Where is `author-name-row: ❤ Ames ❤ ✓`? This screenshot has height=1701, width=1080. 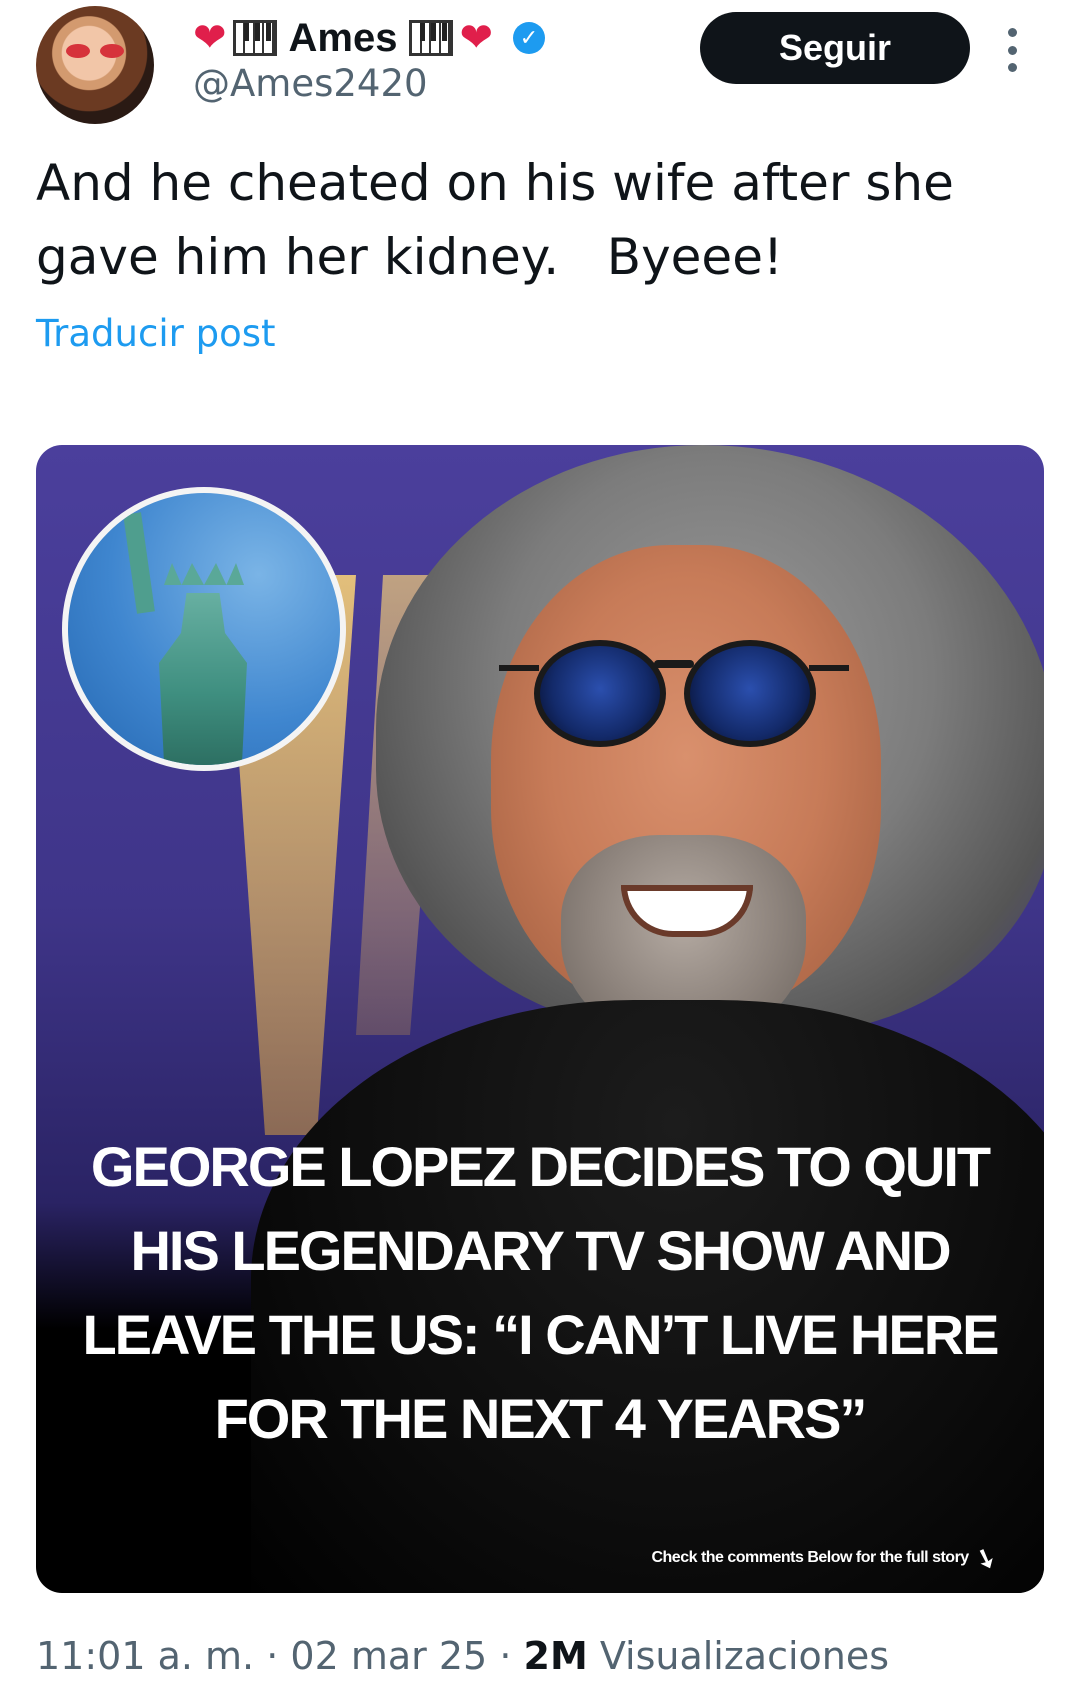 author-name-row: ❤ Ames ❤ ✓ is located at coordinates (369, 38).